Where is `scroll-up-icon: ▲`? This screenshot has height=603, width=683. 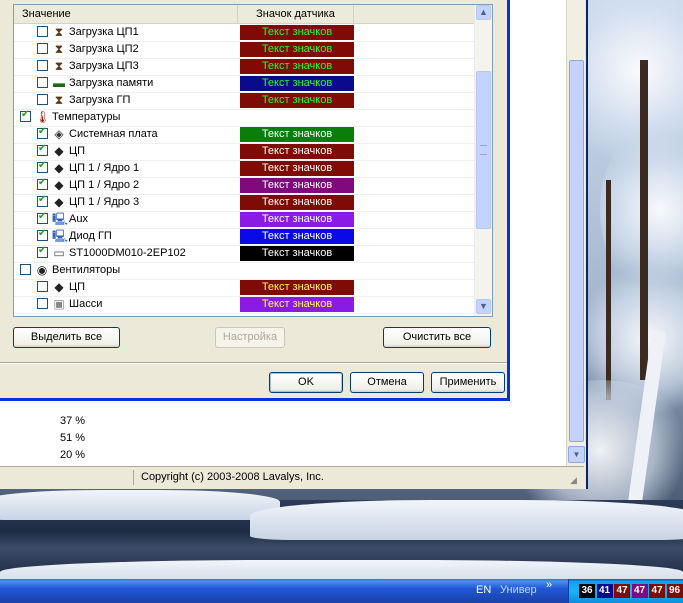 scroll-up-icon: ▲ is located at coordinates (483, 12).